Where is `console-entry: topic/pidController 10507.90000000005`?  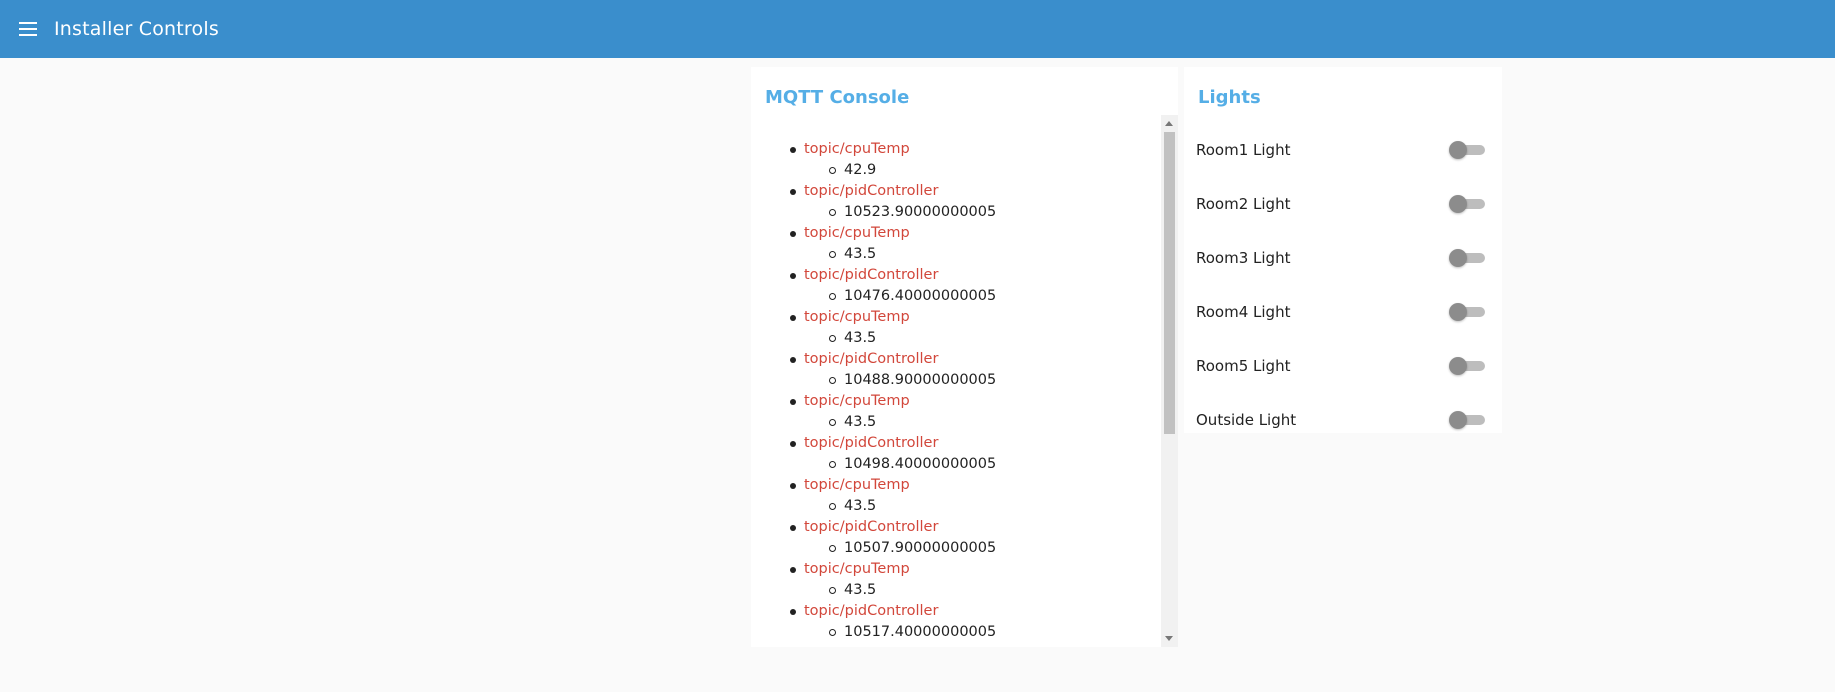
console-entry: topic/pidController 10507.90000000005 is located at coordinates (951, 538).